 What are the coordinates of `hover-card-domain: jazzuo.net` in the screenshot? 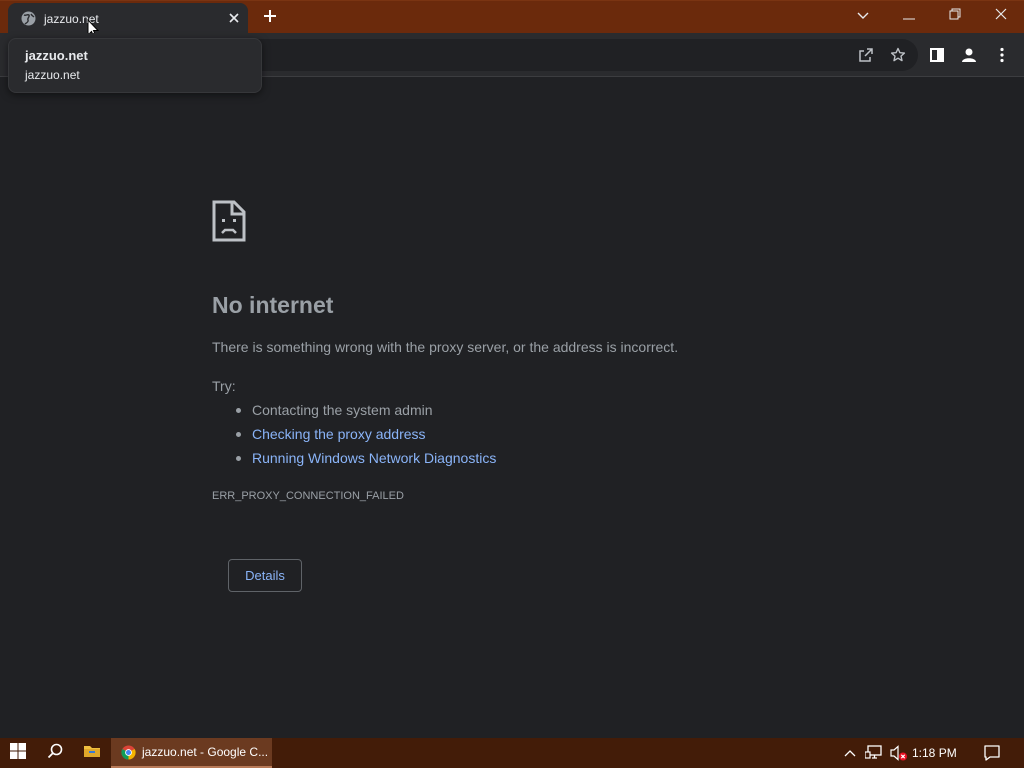 It's located at (52, 75).